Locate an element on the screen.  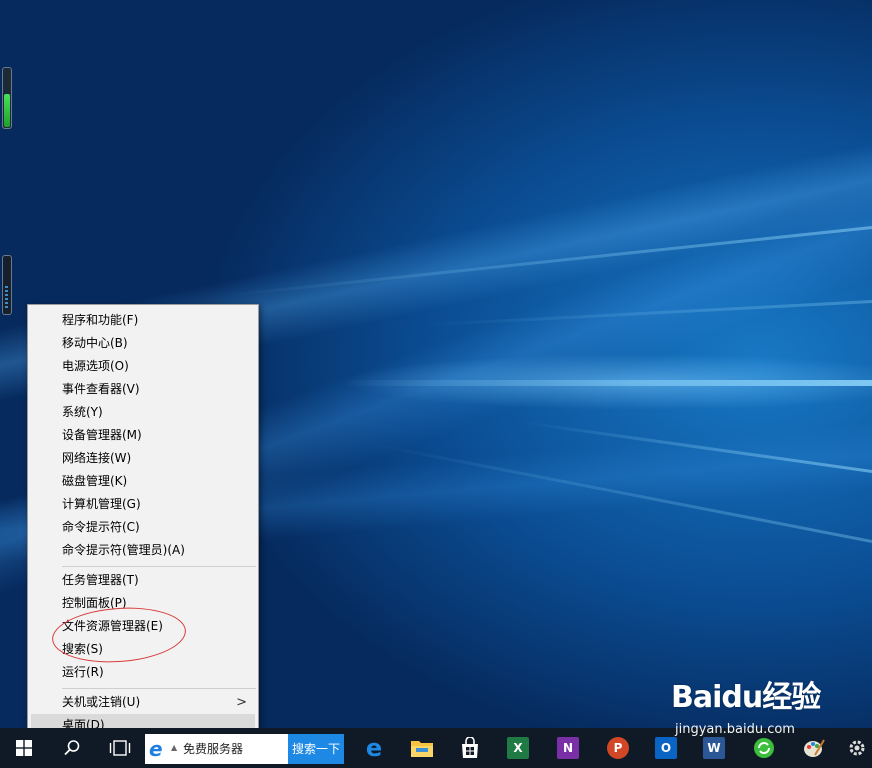
menu-item-computer-management: 计算机管理(G) is located at coordinates (143, 504).